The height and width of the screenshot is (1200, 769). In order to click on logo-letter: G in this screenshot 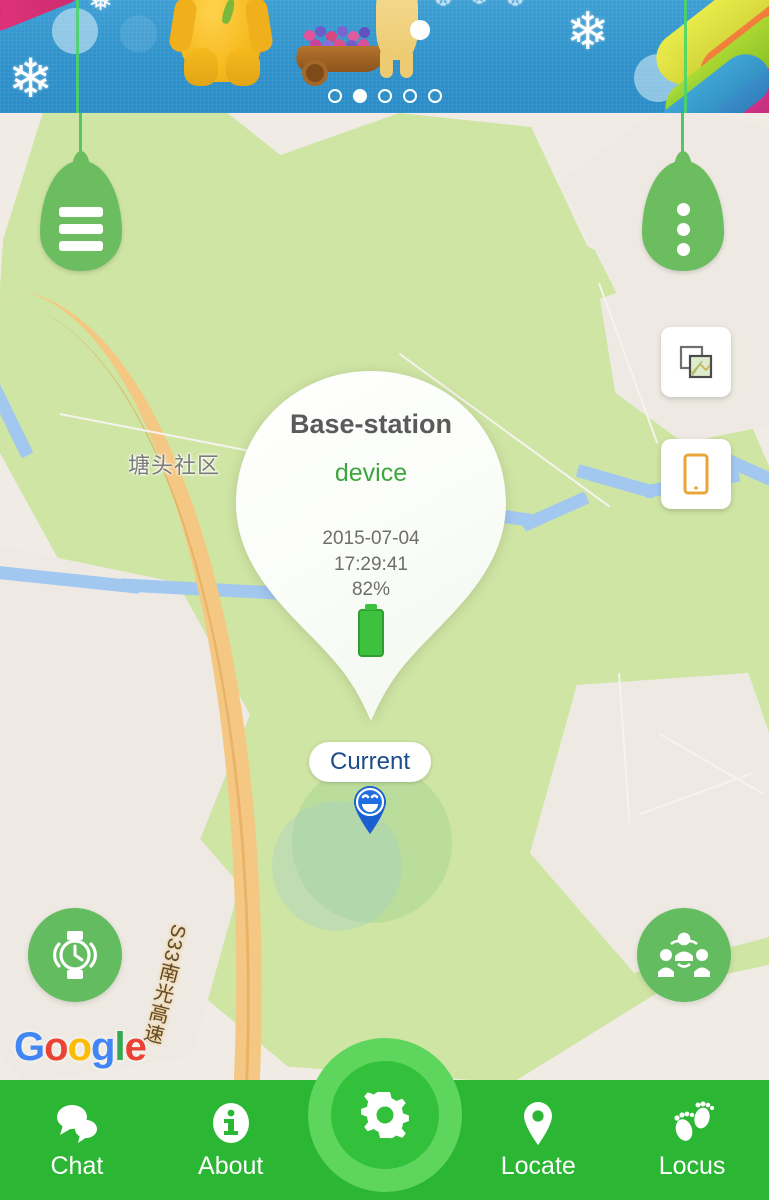, I will do `click(29, 1047)`.